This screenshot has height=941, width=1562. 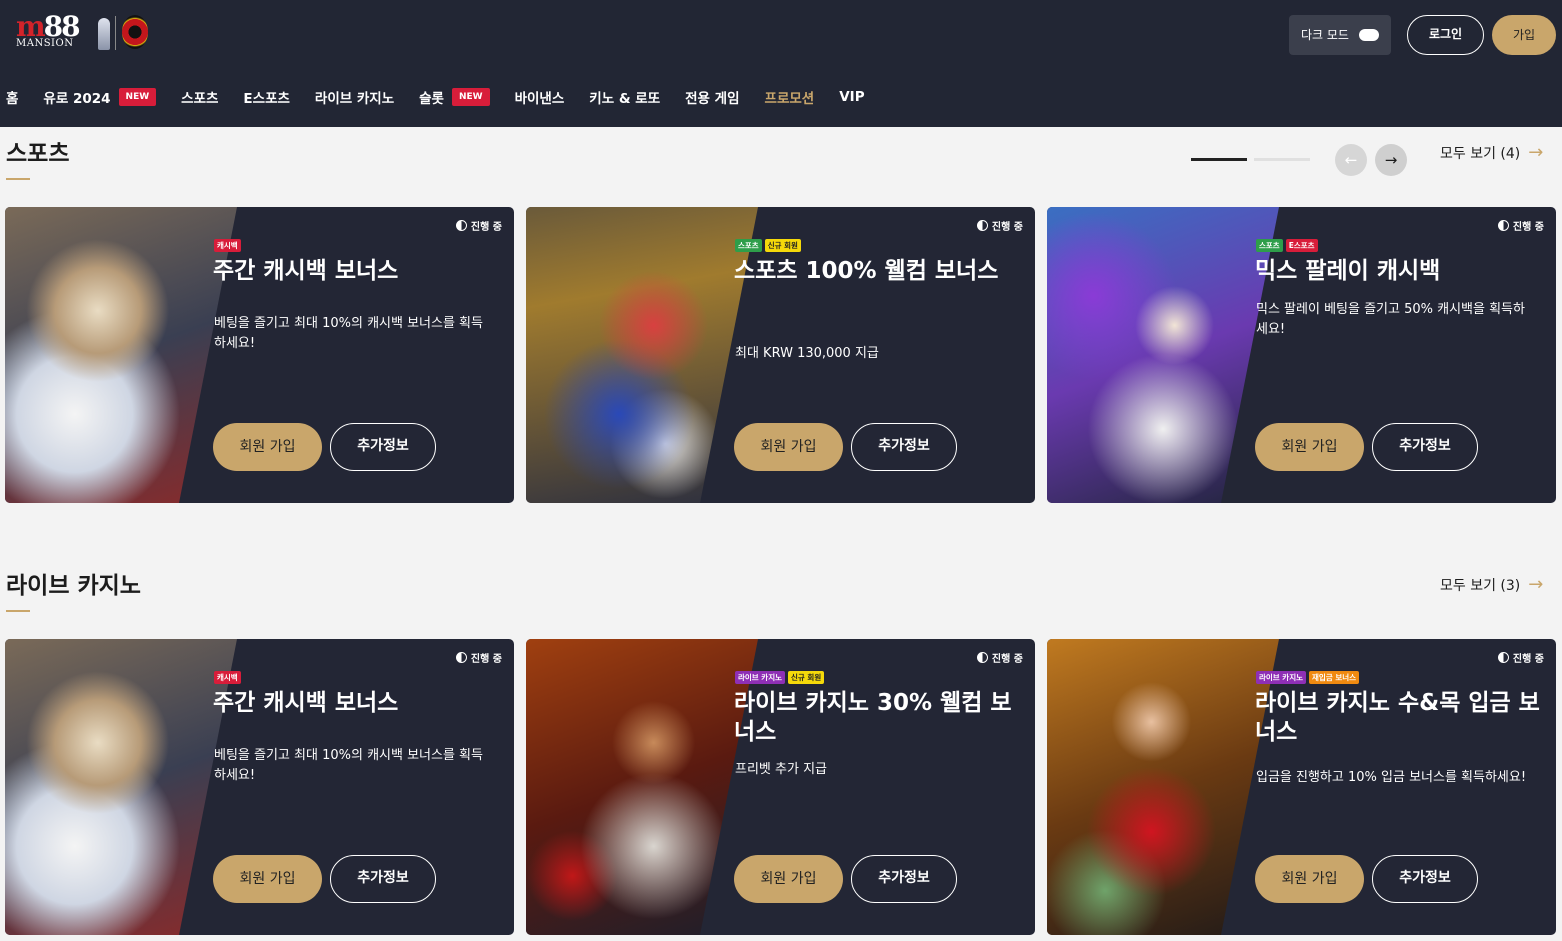 What do you see at coordinates (1282, 159) in the screenshot?
I see `carousel-progress-inactive` at bounding box center [1282, 159].